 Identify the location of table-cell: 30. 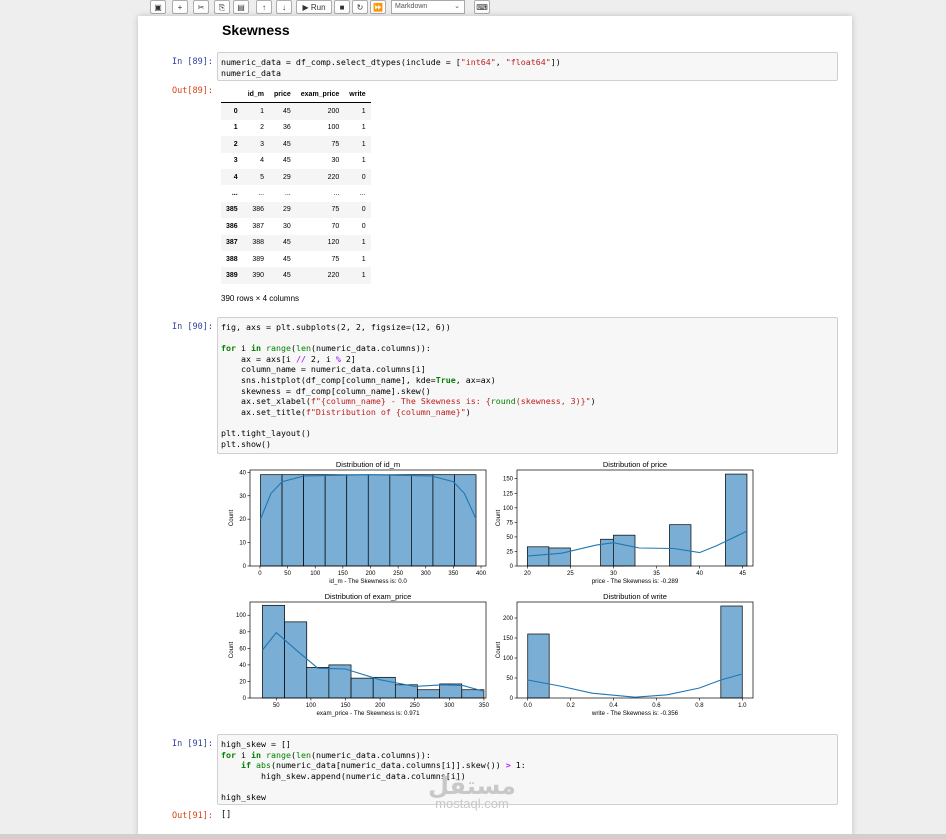
(286, 226).